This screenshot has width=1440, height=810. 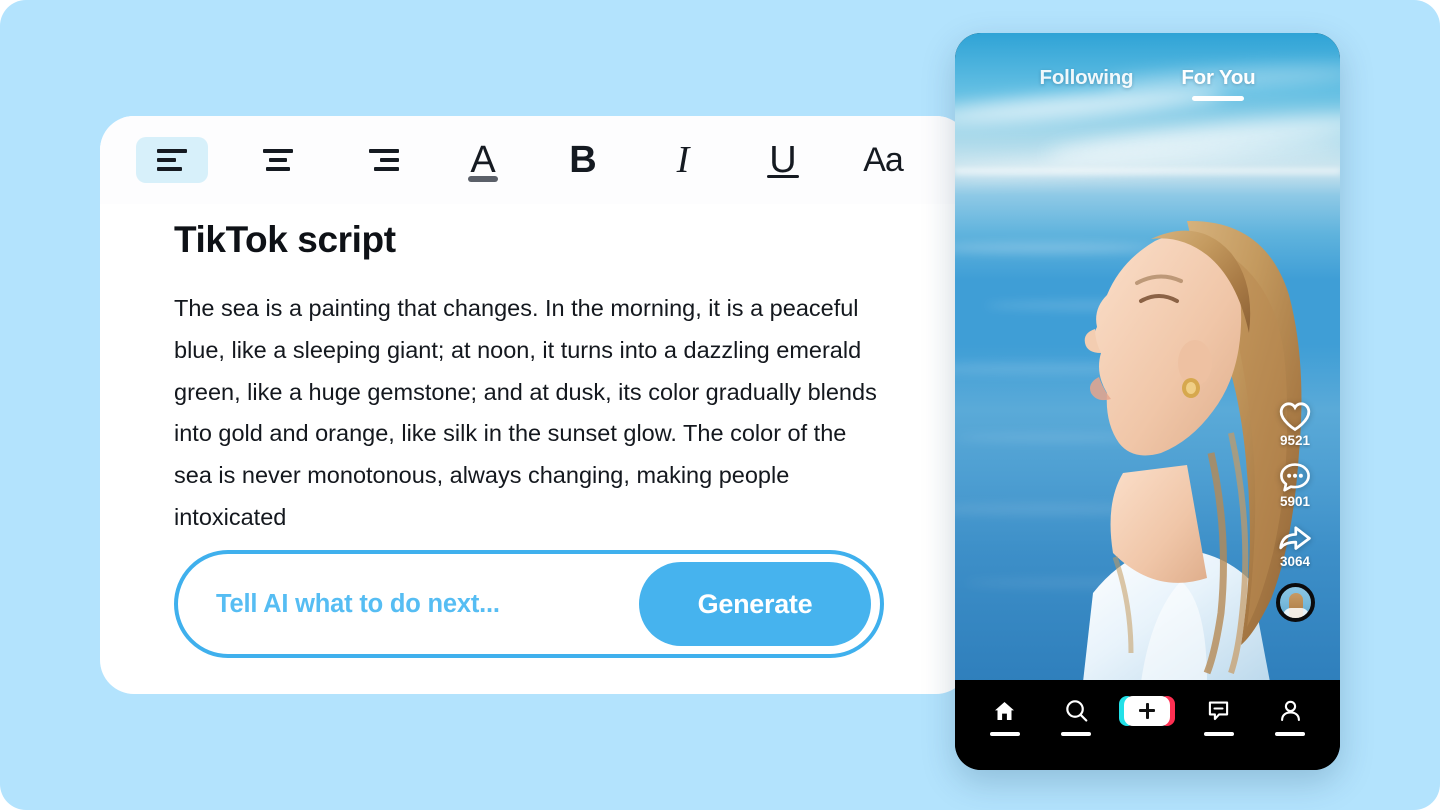 What do you see at coordinates (1005, 710) in the screenshot?
I see `home-icon` at bounding box center [1005, 710].